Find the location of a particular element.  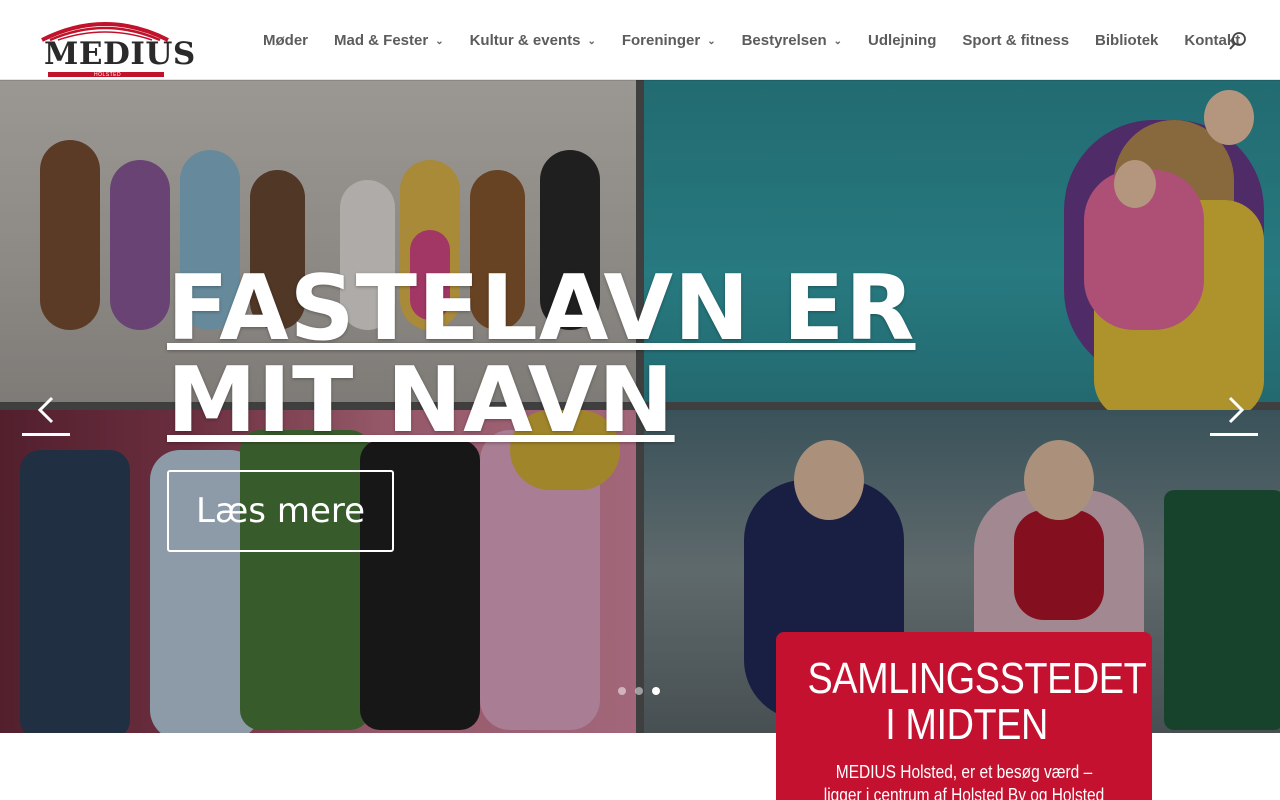

nav-item-label: Mad & Fester is located at coordinates (381, 40).